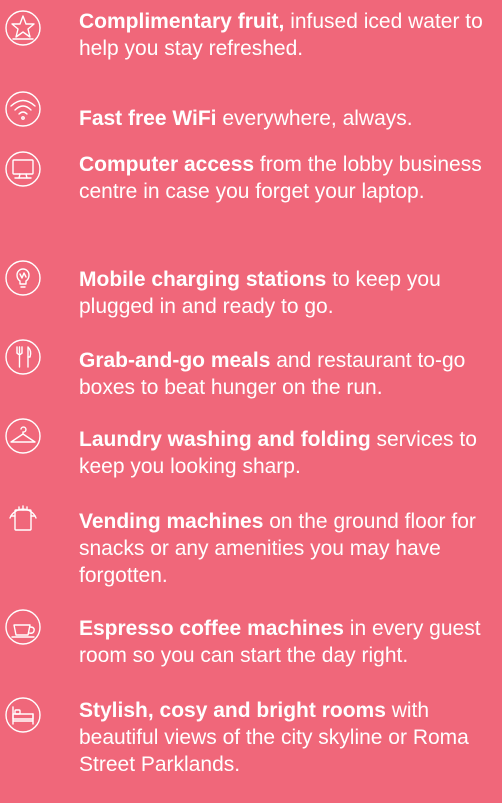 The image size is (502, 803). Describe the element at coordinates (182, 21) in the screenshot. I see `amenity-title: Complimentary fruit,` at that location.